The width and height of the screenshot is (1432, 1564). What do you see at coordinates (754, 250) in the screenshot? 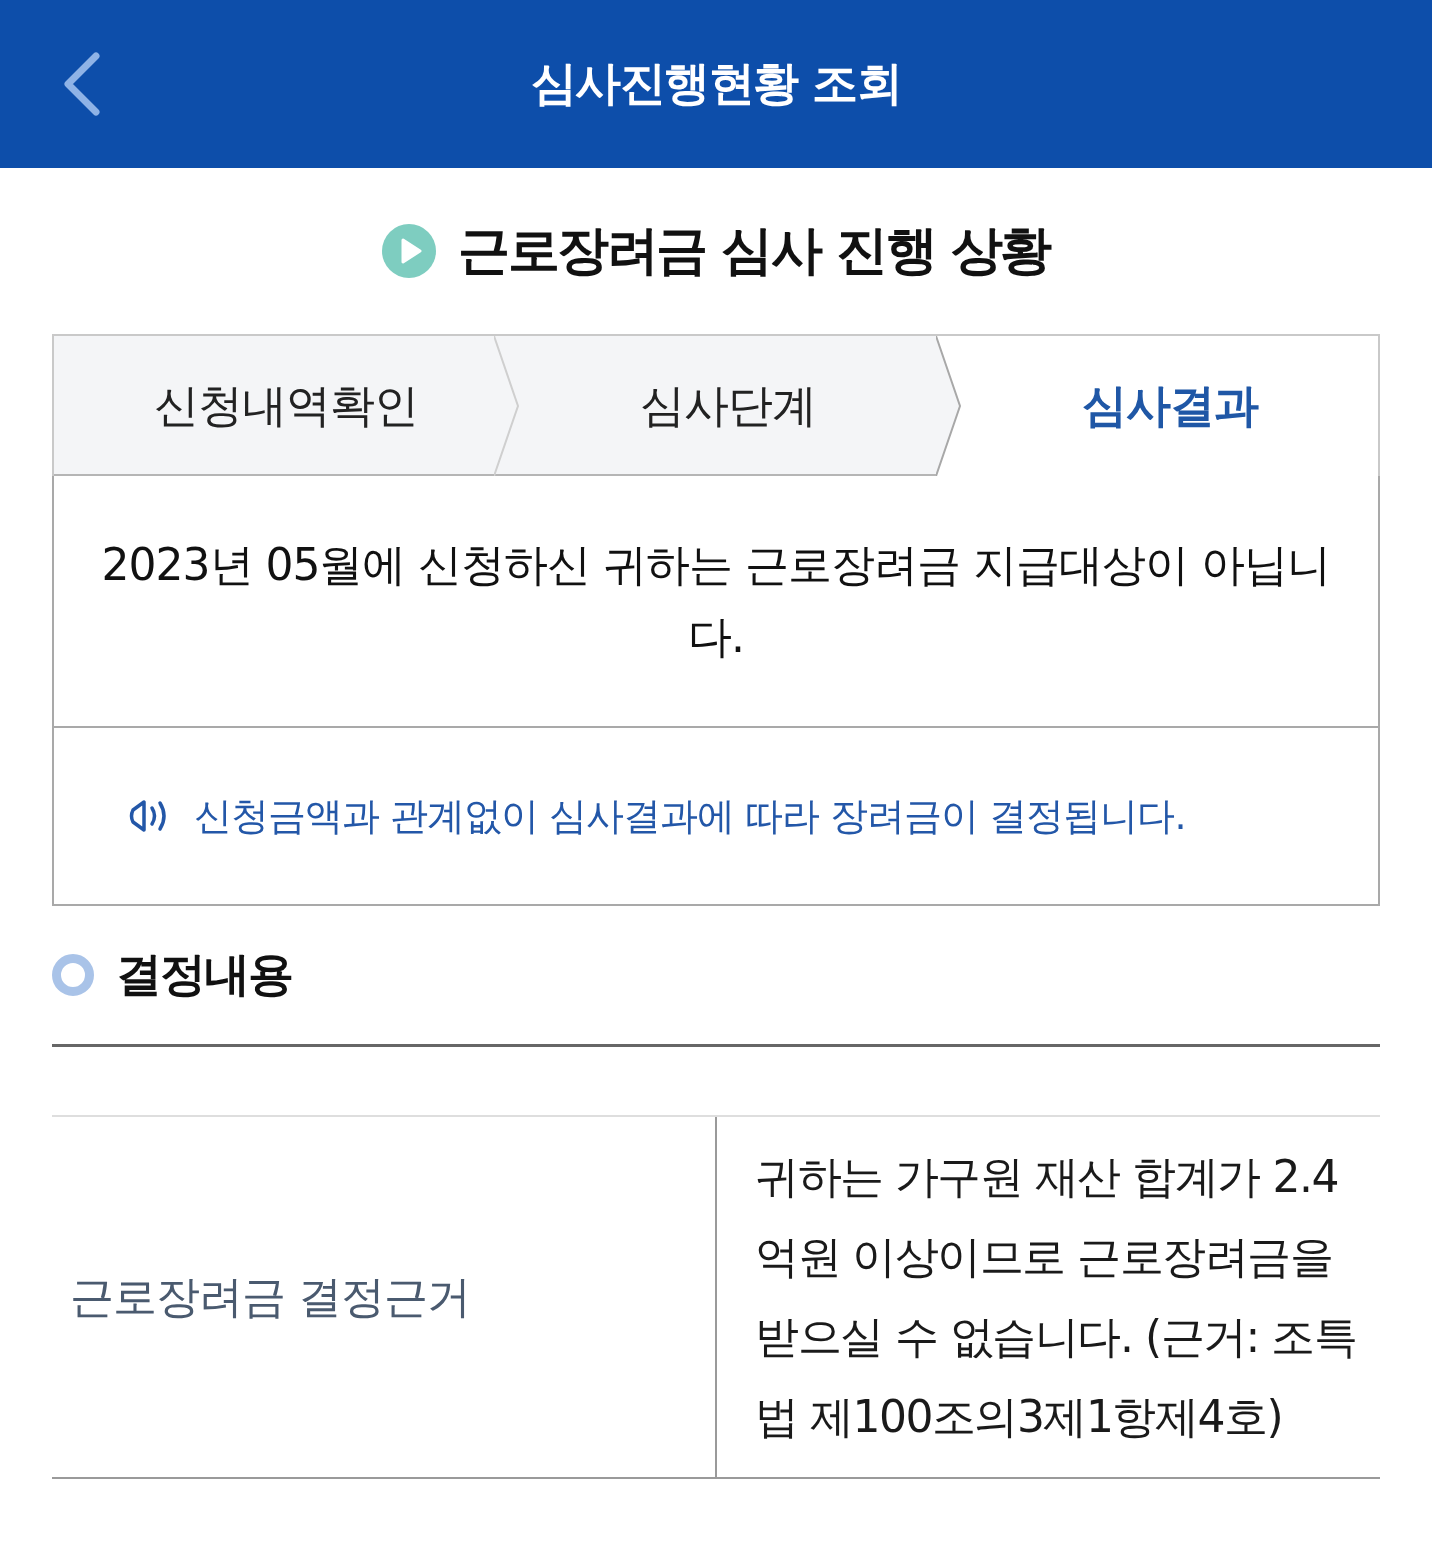
I see `page-title: 근로장려금 심사 진행 상황` at bounding box center [754, 250].